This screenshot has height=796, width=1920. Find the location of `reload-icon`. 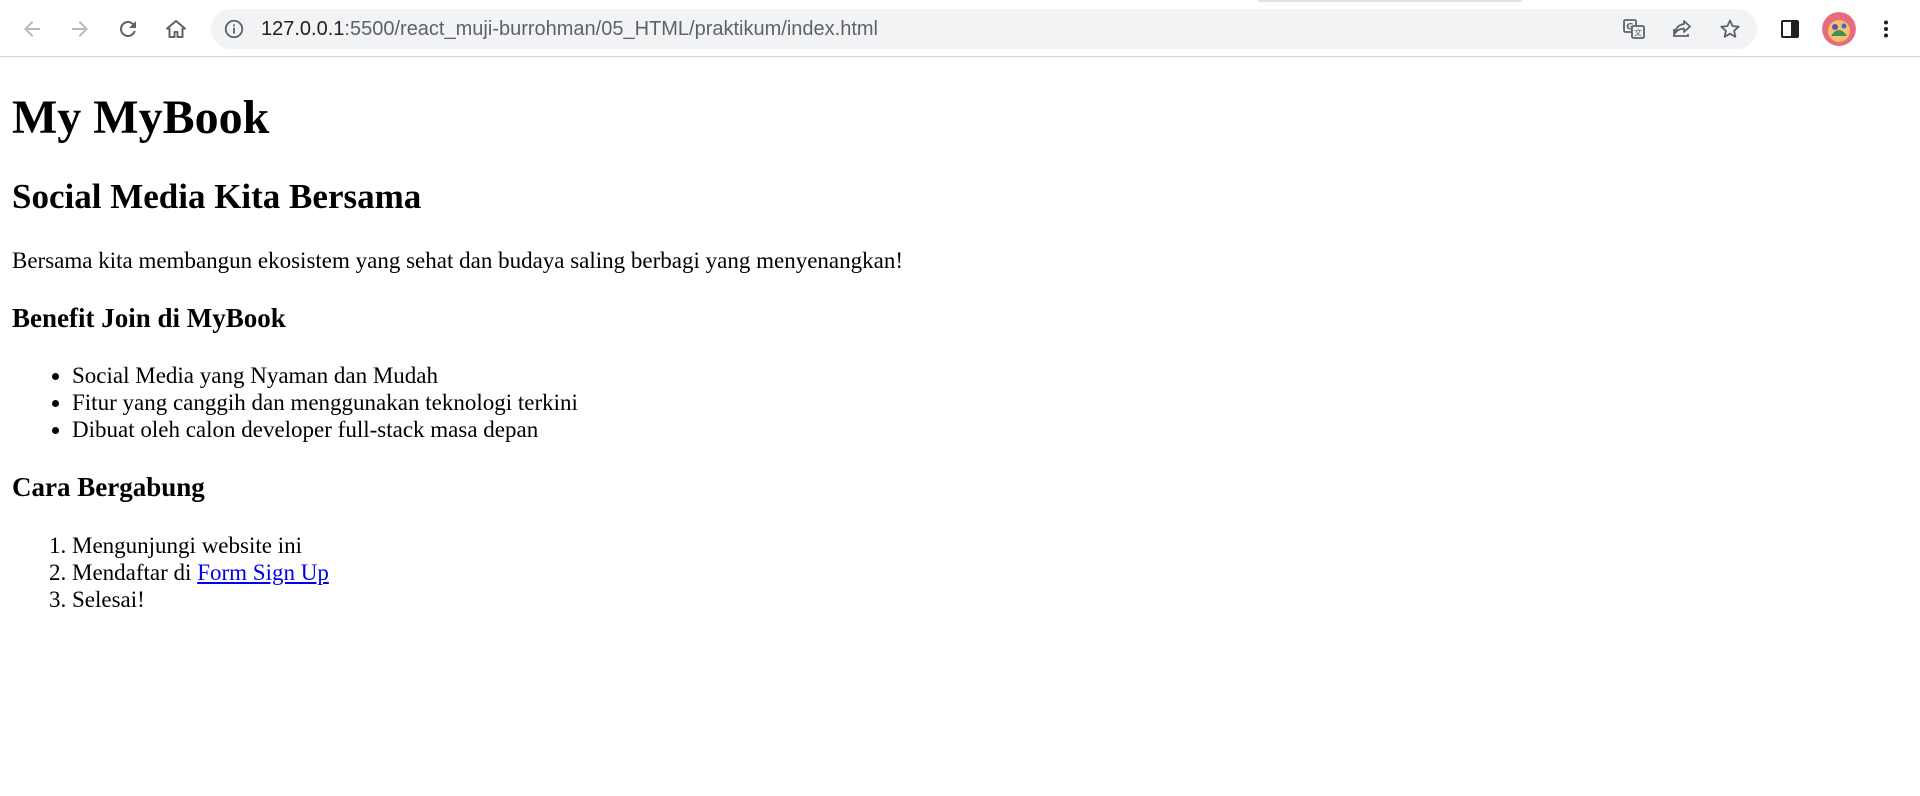

reload-icon is located at coordinates (127, 28).